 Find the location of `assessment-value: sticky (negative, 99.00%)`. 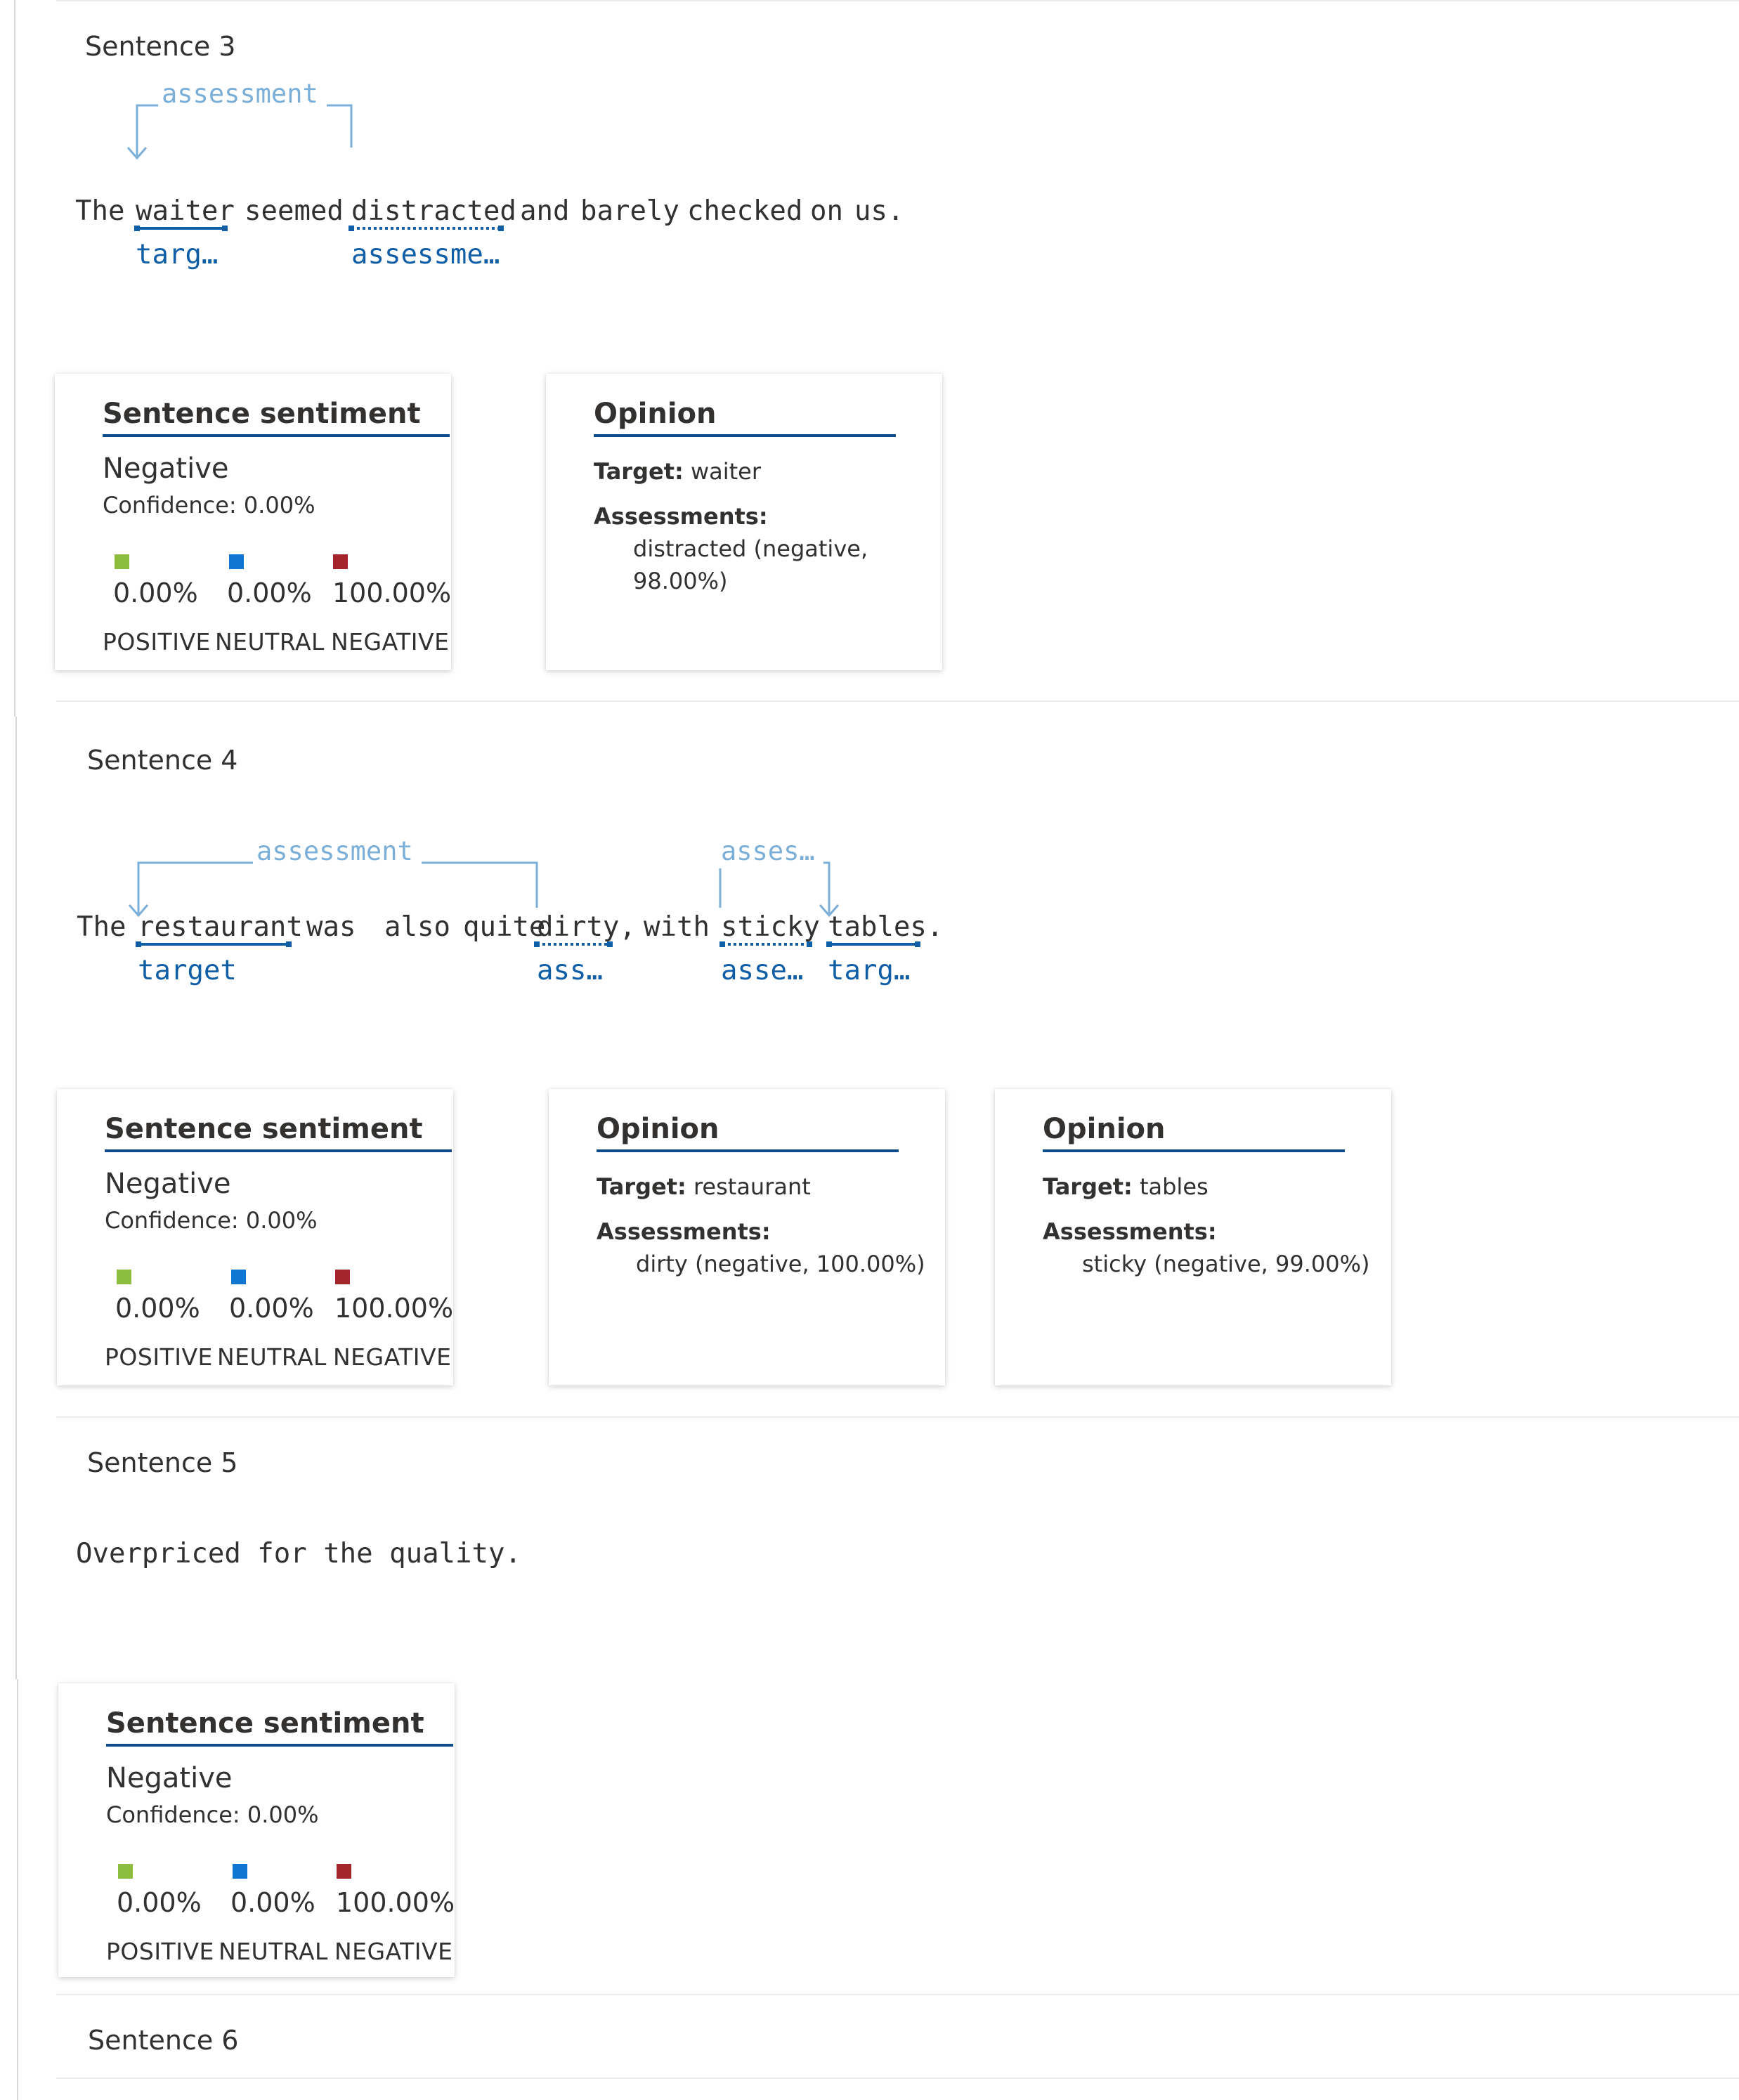

assessment-value: sticky (negative, 99.00%) is located at coordinates (1226, 1264).